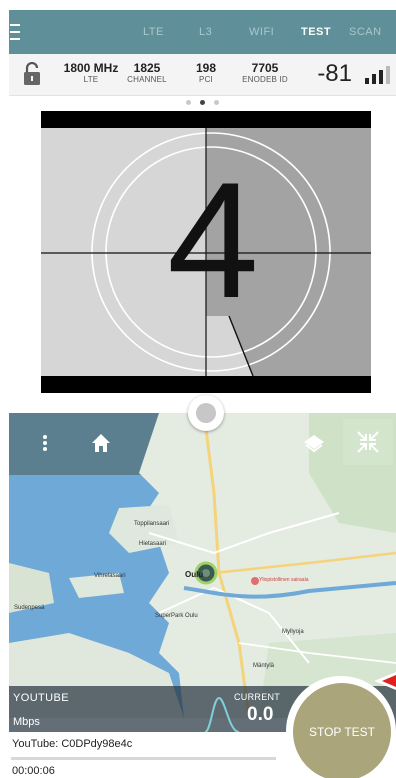 This screenshot has width=396, height=778. Describe the element at coordinates (176, 616) in the screenshot. I see `map-label: SuperPark Oulu` at that location.